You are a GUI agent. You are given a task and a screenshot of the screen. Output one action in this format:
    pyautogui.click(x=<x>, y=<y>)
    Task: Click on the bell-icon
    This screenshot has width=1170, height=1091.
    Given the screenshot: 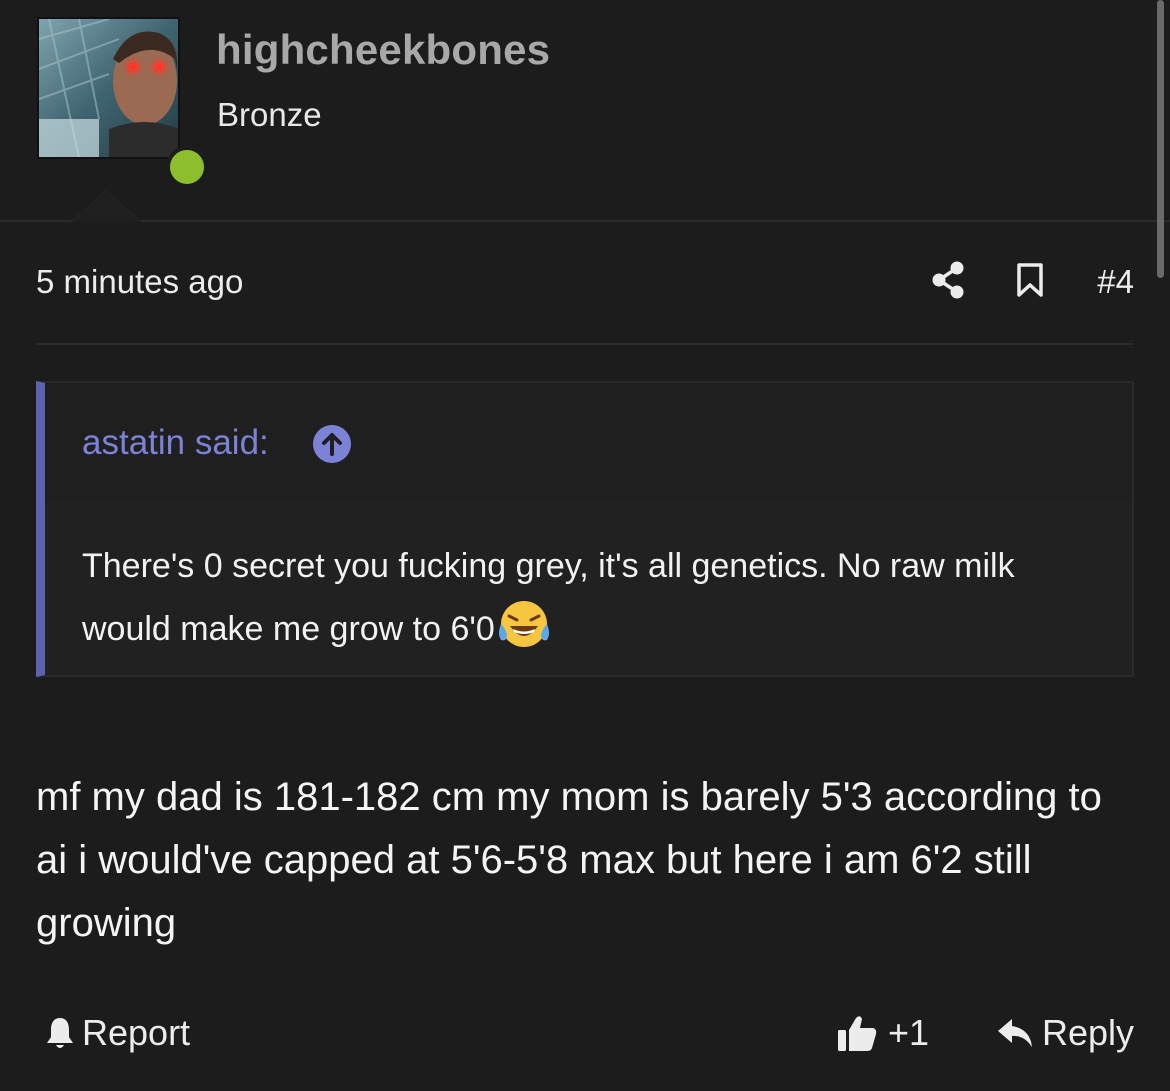 What is the action you would take?
    pyautogui.click(x=60, y=1033)
    